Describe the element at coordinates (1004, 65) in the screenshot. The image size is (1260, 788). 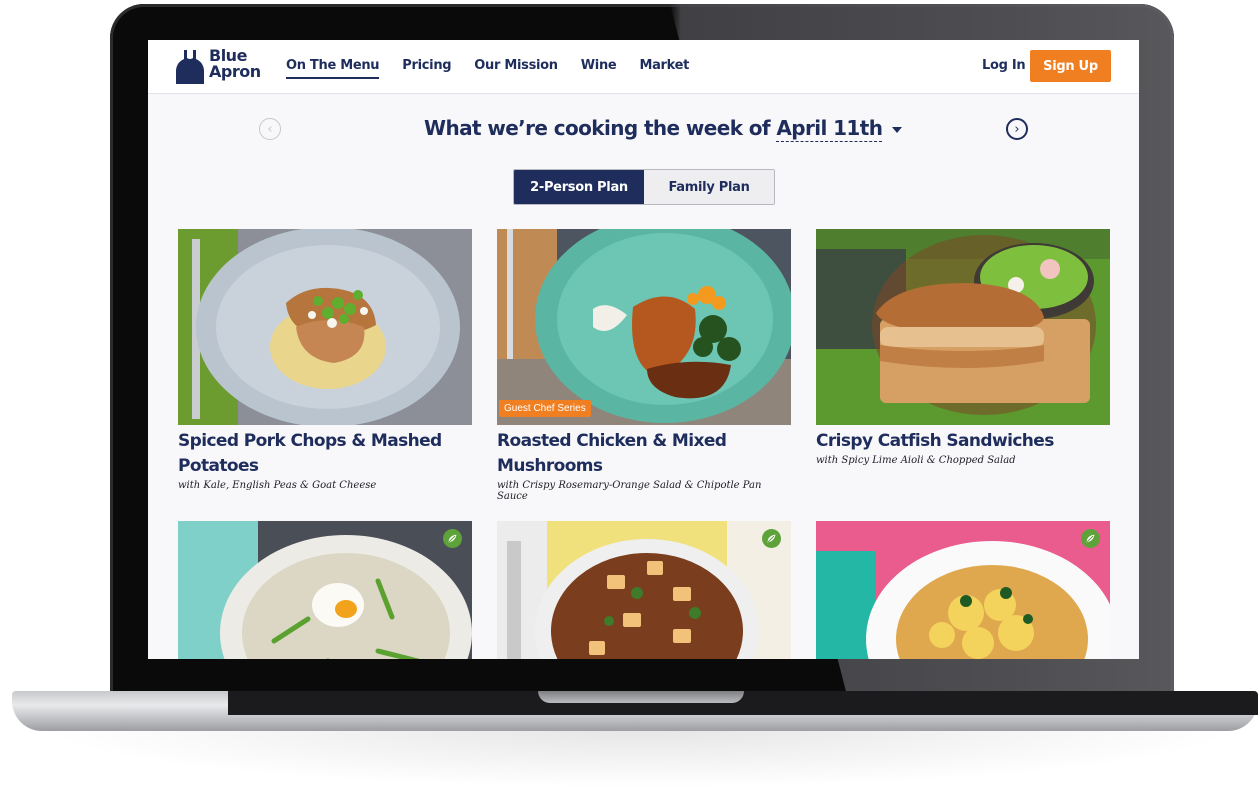
I see `login-link: Log In` at that location.